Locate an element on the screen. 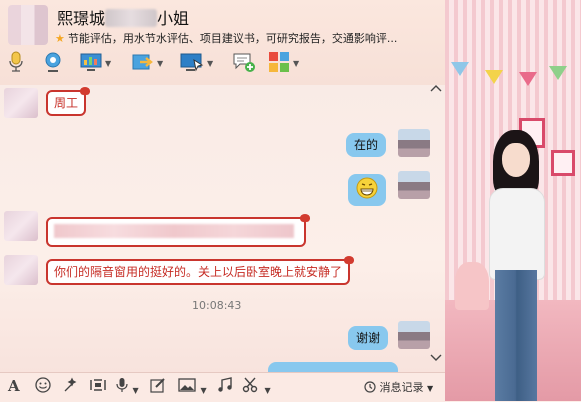 The image size is (581, 402). message-timestamp: 10:08:43 is located at coordinates (217, 305).